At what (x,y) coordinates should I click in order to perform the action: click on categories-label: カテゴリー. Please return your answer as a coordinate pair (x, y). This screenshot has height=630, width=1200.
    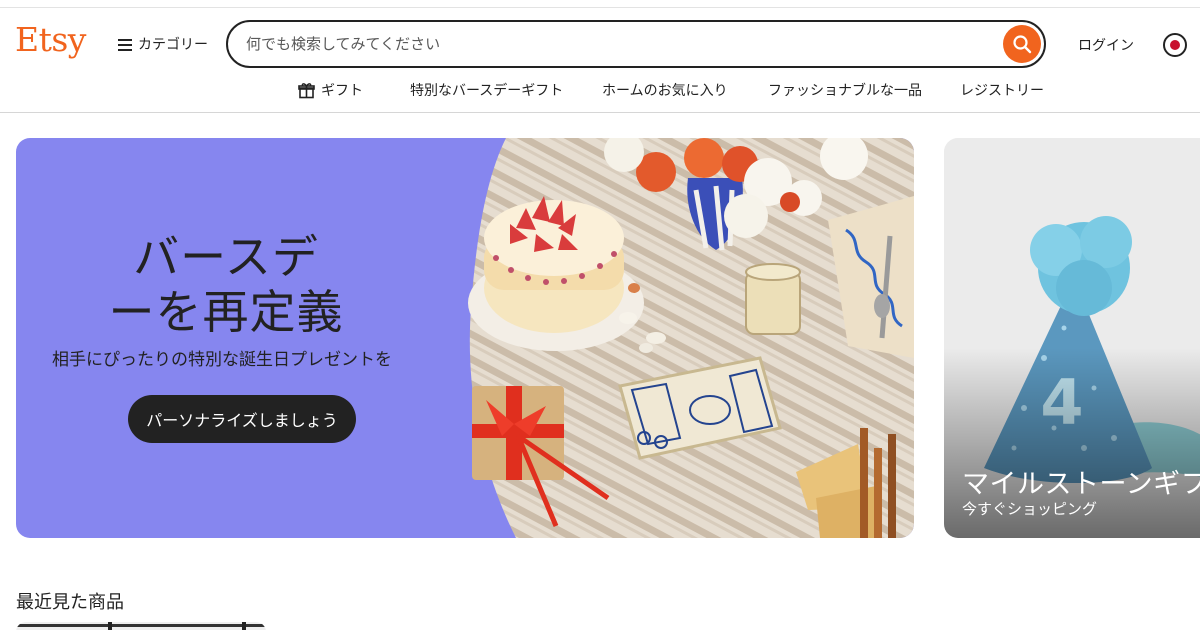
    Looking at the image, I should click on (173, 45).